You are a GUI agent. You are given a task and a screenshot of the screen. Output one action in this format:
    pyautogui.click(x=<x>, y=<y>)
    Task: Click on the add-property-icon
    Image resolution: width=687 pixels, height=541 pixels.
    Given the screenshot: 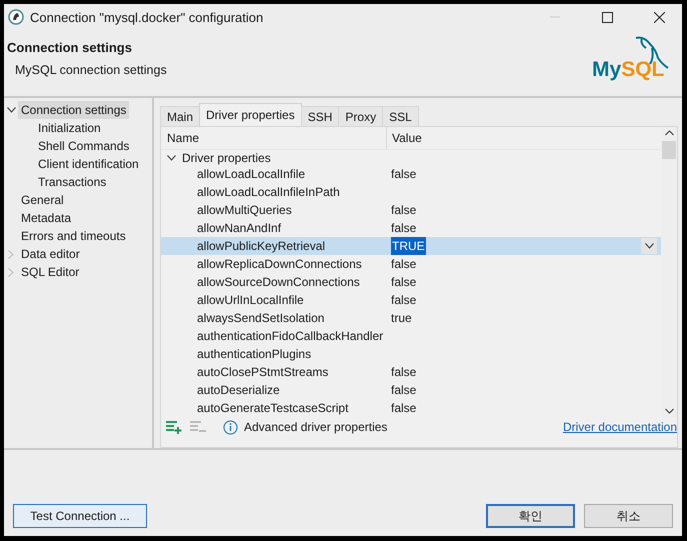 What is the action you would take?
    pyautogui.click(x=174, y=427)
    